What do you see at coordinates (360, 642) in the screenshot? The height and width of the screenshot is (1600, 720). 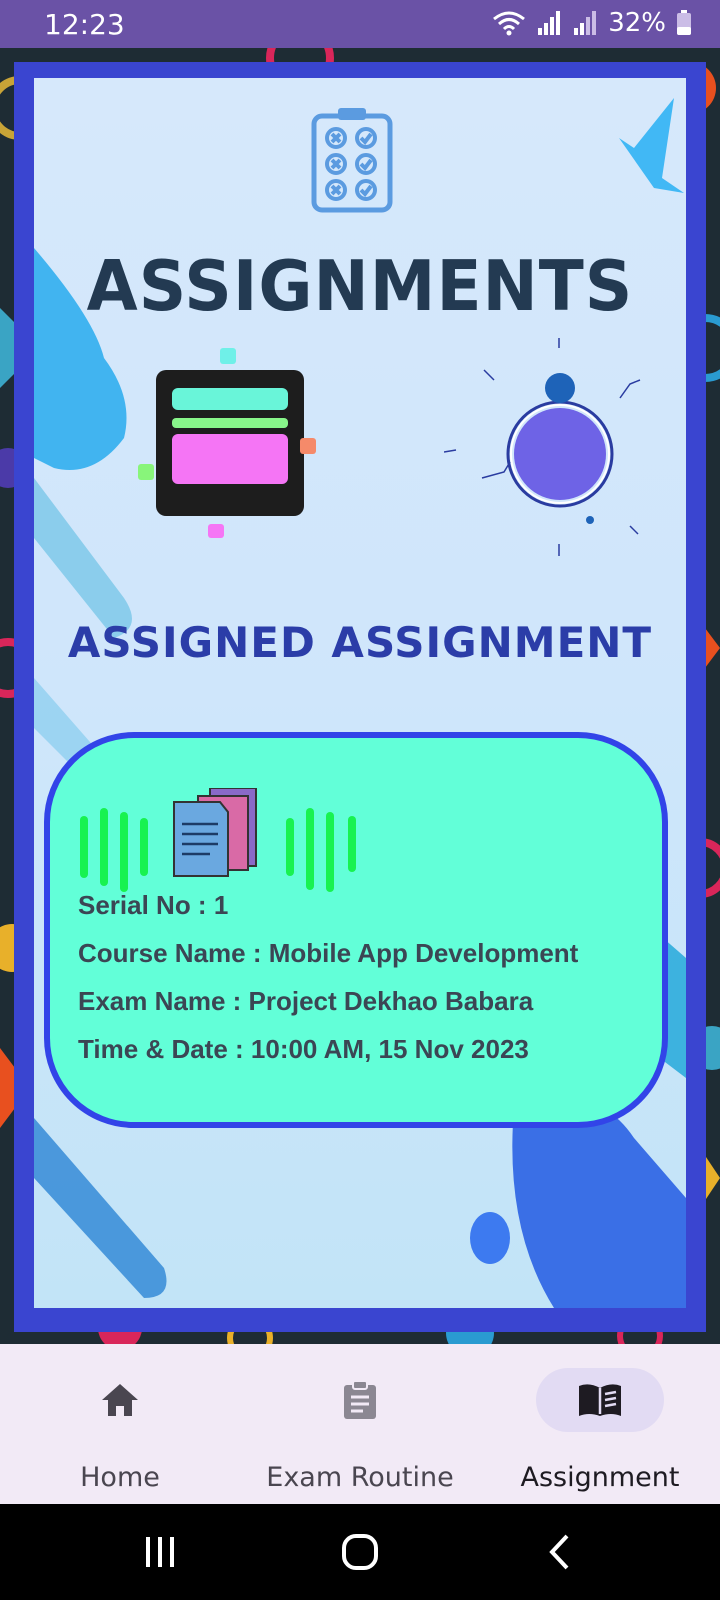 I see `section-title: ASSIGNED ASSIGNMENT` at bounding box center [360, 642].